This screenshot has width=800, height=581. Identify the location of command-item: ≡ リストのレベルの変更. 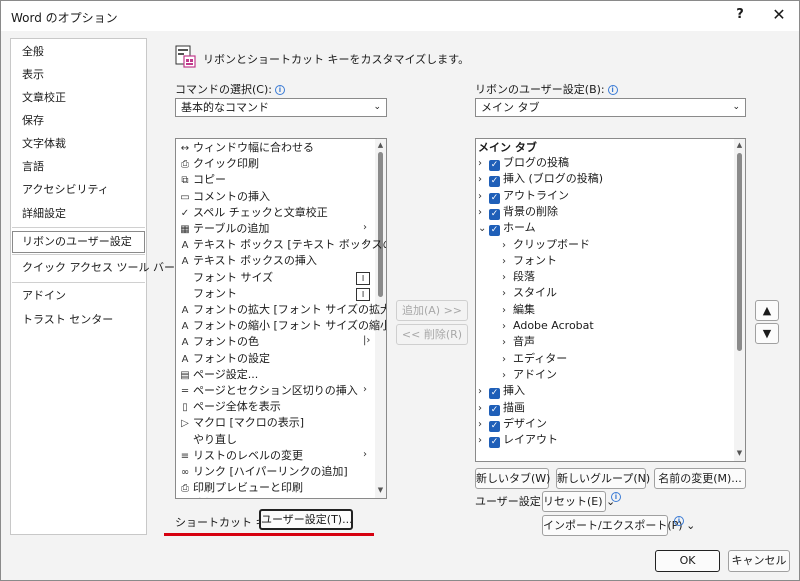
(240, 456).